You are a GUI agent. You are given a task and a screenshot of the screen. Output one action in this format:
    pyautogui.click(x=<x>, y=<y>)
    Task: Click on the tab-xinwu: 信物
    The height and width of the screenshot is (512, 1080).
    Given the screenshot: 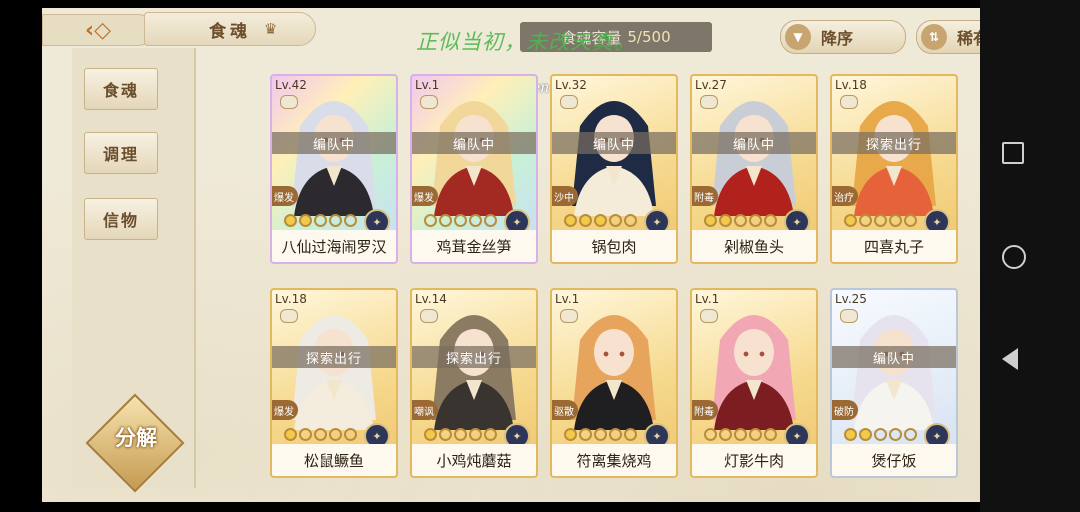 What is the action you would take?
    pyautogui.click(x=121, y=219)
    